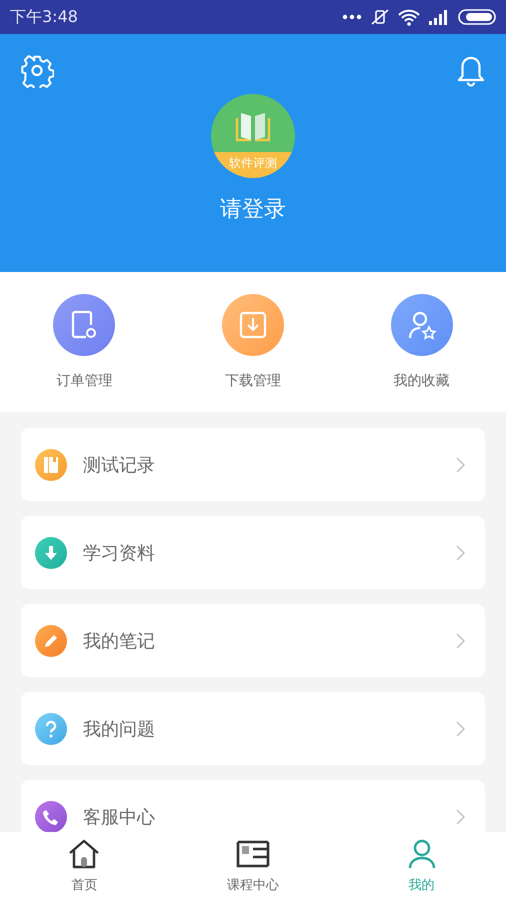 The image size is (506, 900). Describe the element at coordinates (422, 866) in the screenshot. I see `nav-tab: 我的` at that location.